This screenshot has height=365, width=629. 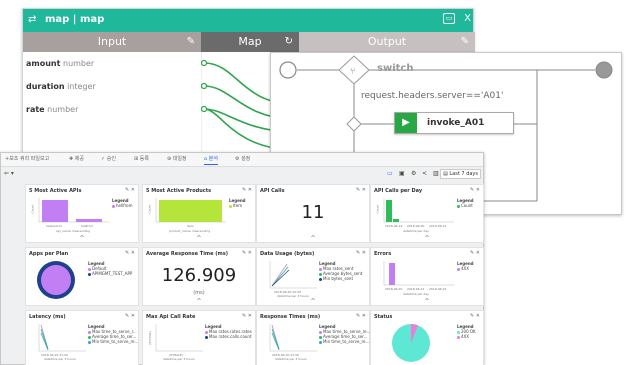 I want to click on switch-branch-icon: ⑂, so click(x=352, y=72).